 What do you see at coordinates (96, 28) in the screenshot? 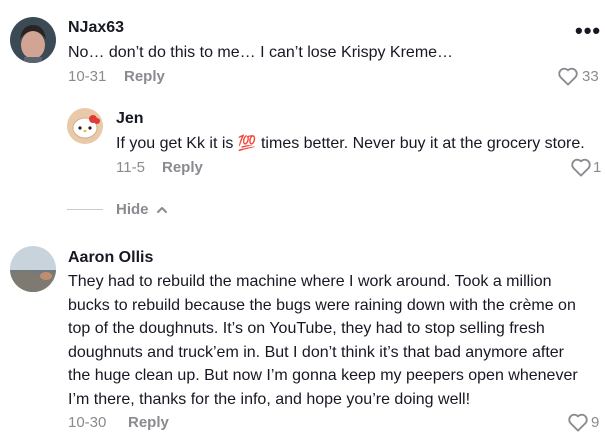
I see `comment-username: NJax63` at bounding box center [96, 28].